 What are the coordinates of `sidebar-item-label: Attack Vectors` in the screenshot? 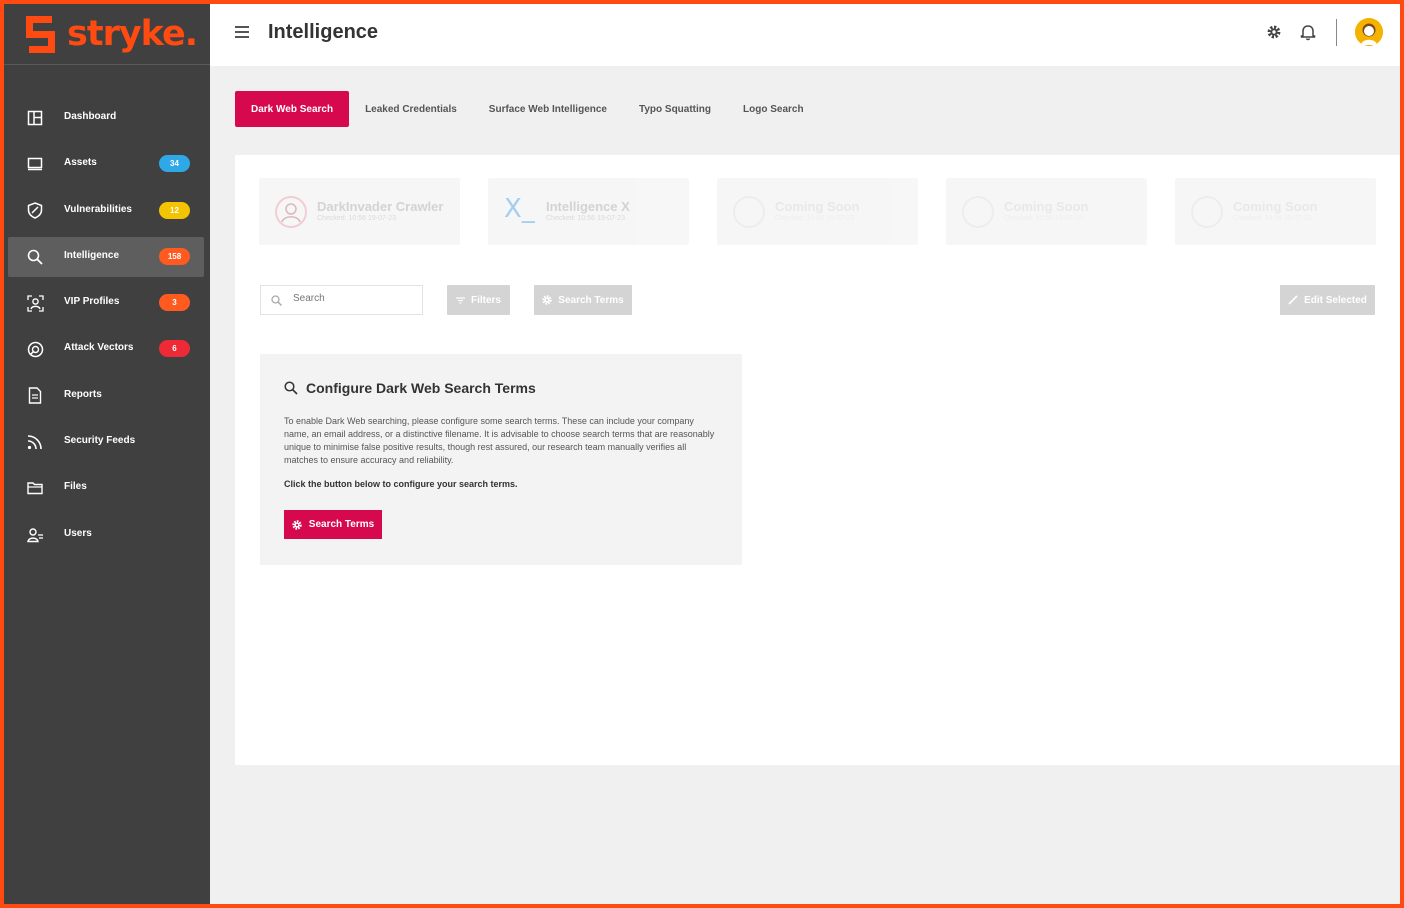 It's located at (99, 348).